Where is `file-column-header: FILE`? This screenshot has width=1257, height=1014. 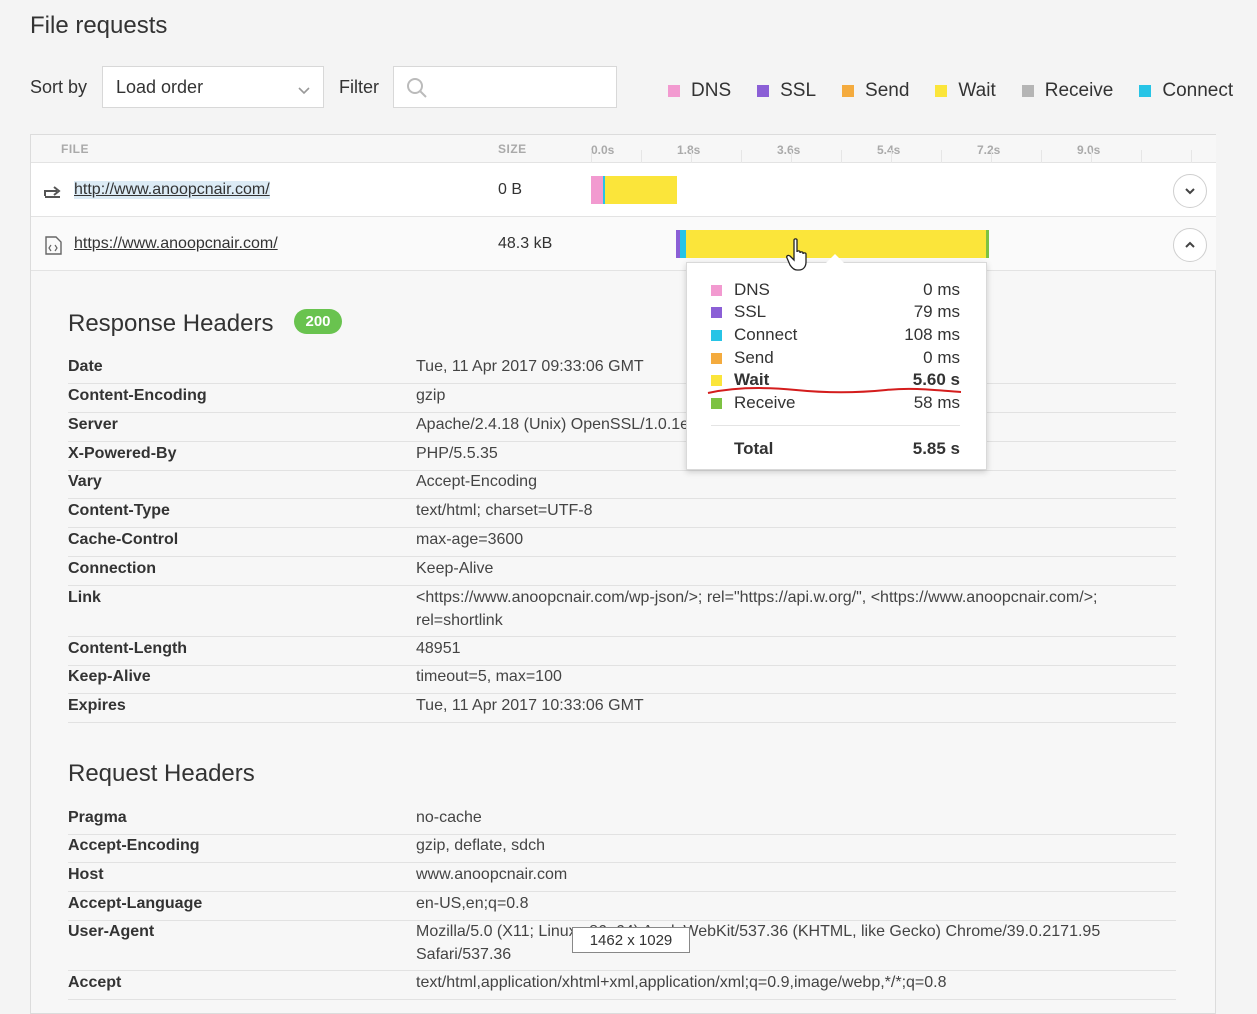
file-column-header: FILE is located at coordinates (75, 149).